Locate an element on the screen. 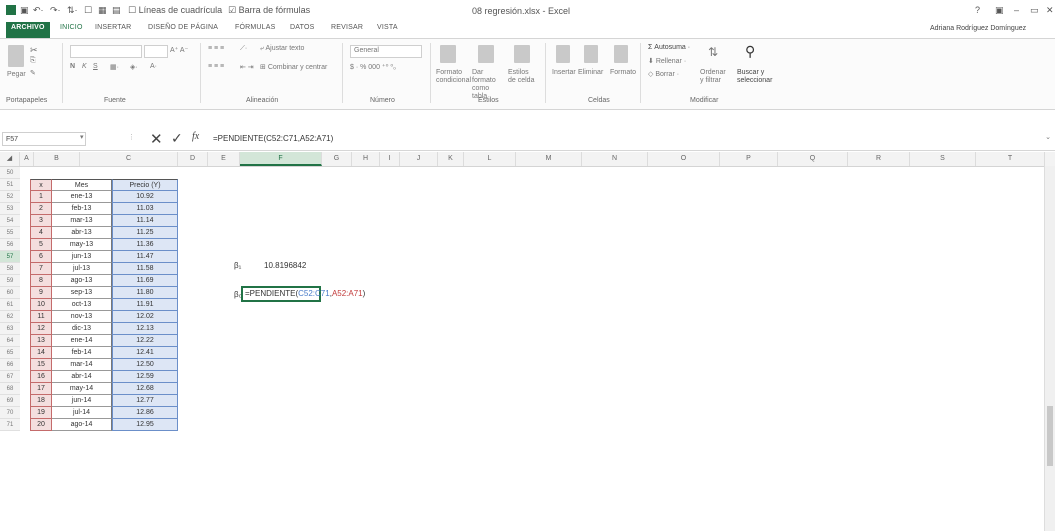 Image resolution: width=1055 pixels, height=531 pixels. cell-mes: jun-13 is located at coordinates (82, 257).